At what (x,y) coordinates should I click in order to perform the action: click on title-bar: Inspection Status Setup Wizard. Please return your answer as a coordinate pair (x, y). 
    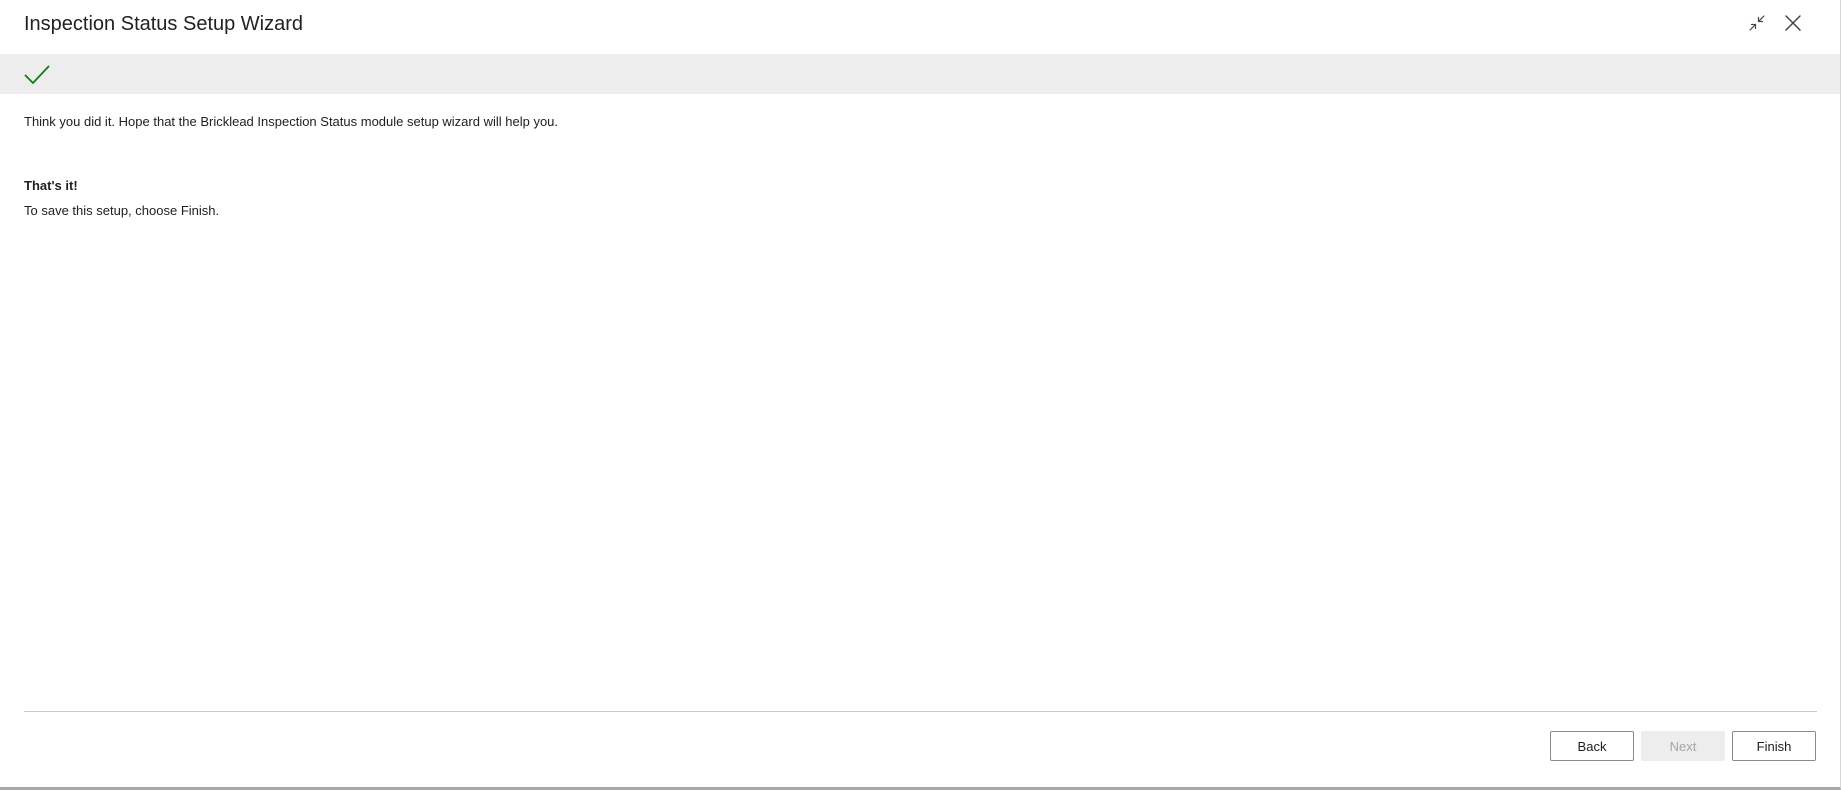
    Looking at the image, I should click on (920, 27).